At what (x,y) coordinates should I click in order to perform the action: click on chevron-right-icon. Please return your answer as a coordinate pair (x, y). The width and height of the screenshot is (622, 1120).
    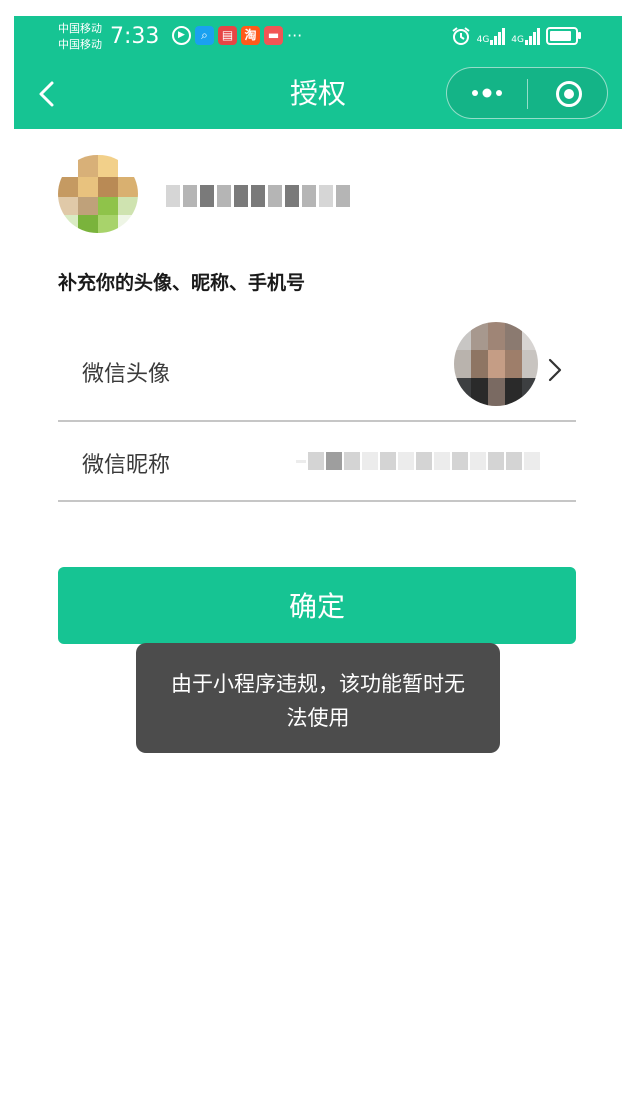
    Looking at the image, I should click on (555, 370).